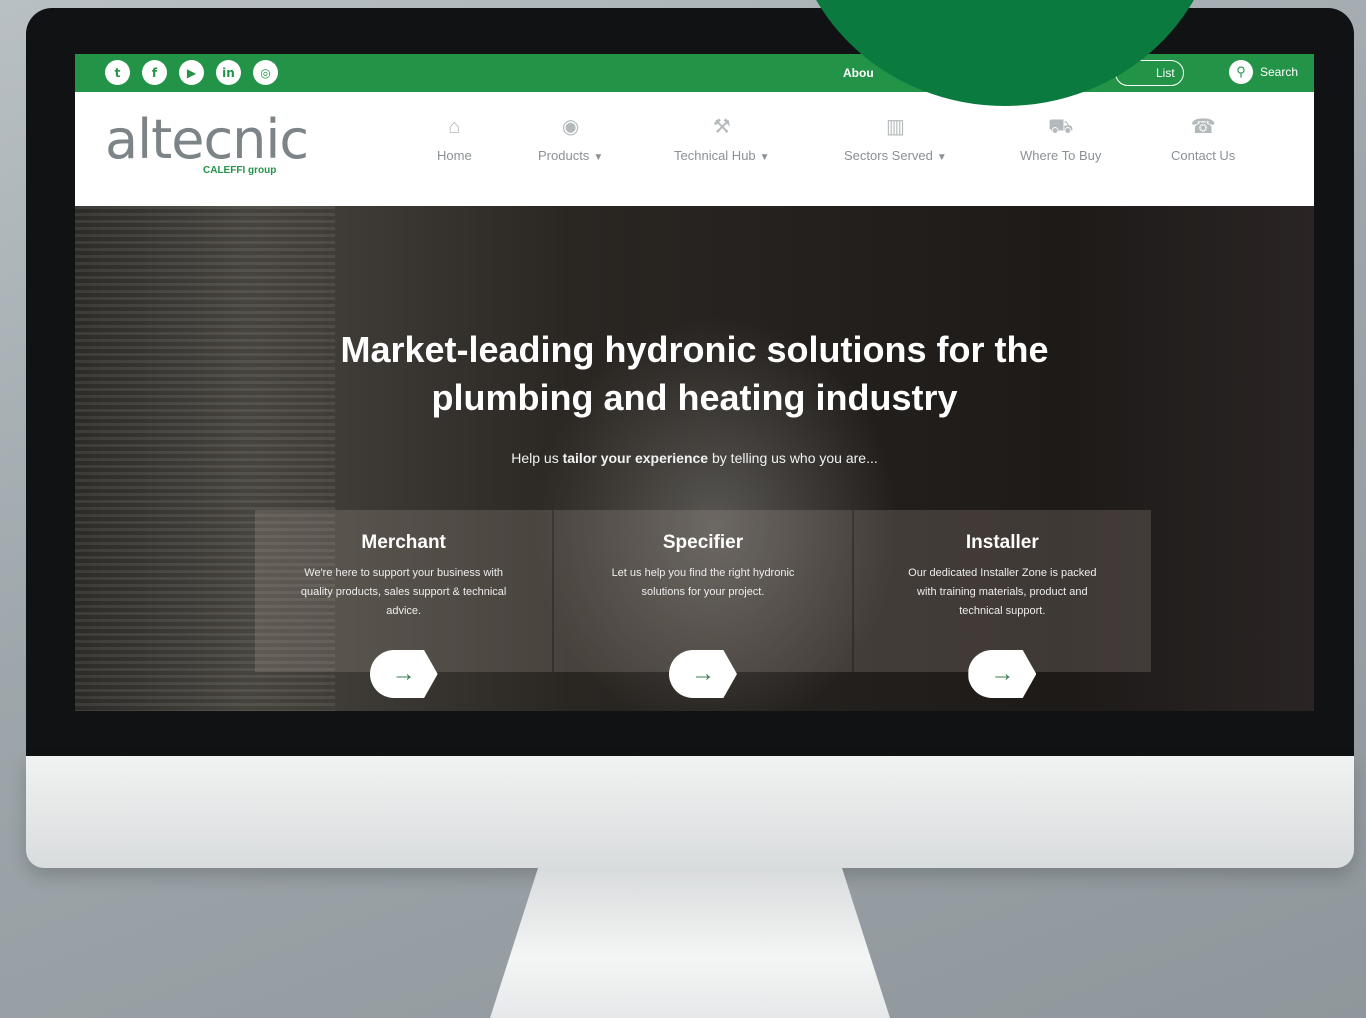 This screenshot has width=1366, height=1018. Describe the element at coordinates (1203, 155) in the screenshot. I see `nav-label-contact-us: Contact Us` at that location.